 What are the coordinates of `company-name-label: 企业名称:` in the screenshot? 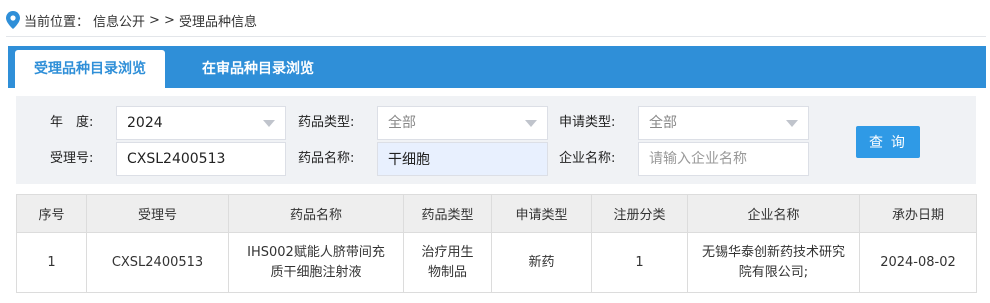 It's located at (587, 158).